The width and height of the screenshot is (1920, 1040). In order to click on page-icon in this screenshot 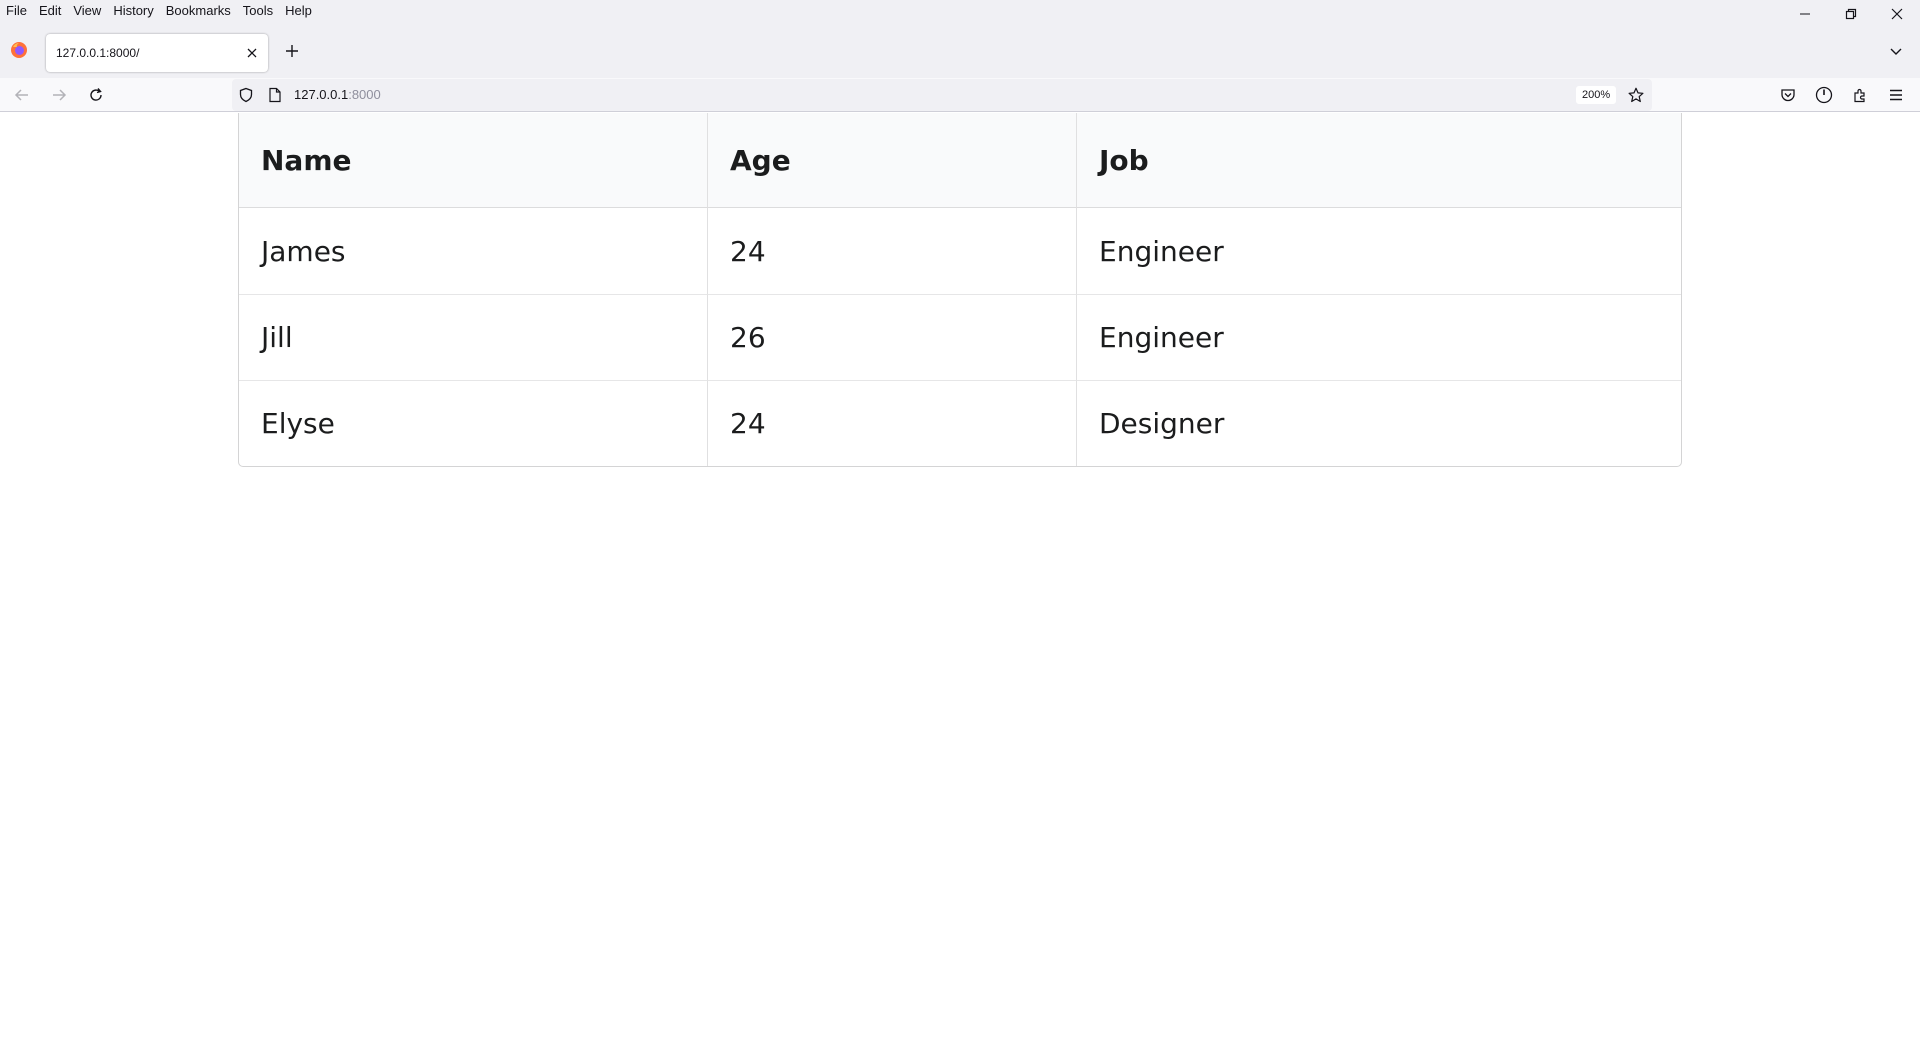, I will do `click(275, 95)`.